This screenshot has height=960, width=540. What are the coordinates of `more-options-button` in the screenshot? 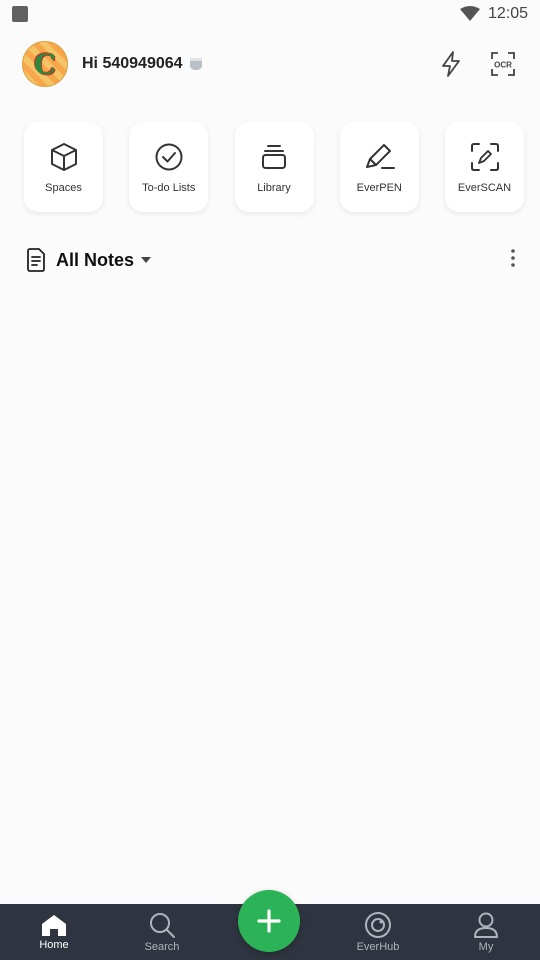 It's located at (513, 260).